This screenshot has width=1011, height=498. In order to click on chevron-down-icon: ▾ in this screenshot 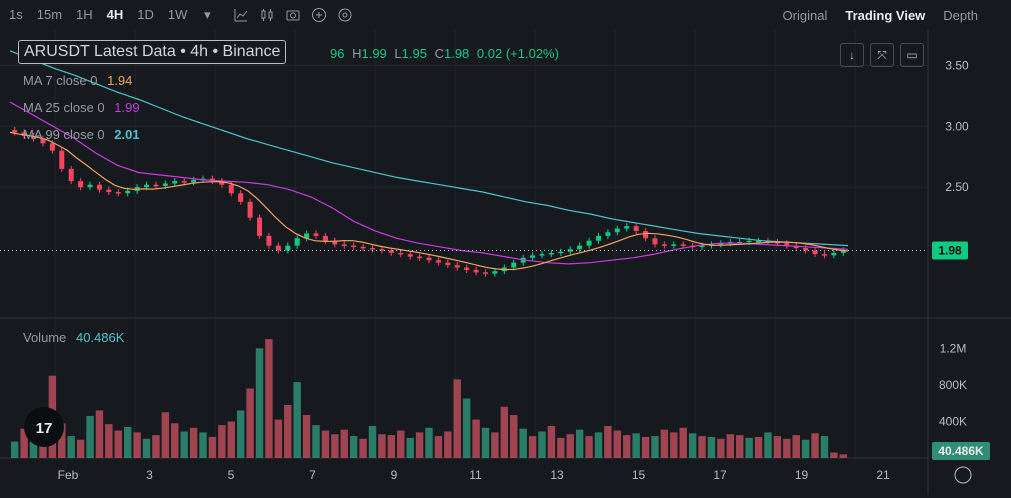, I will do `click(207, 15)`.